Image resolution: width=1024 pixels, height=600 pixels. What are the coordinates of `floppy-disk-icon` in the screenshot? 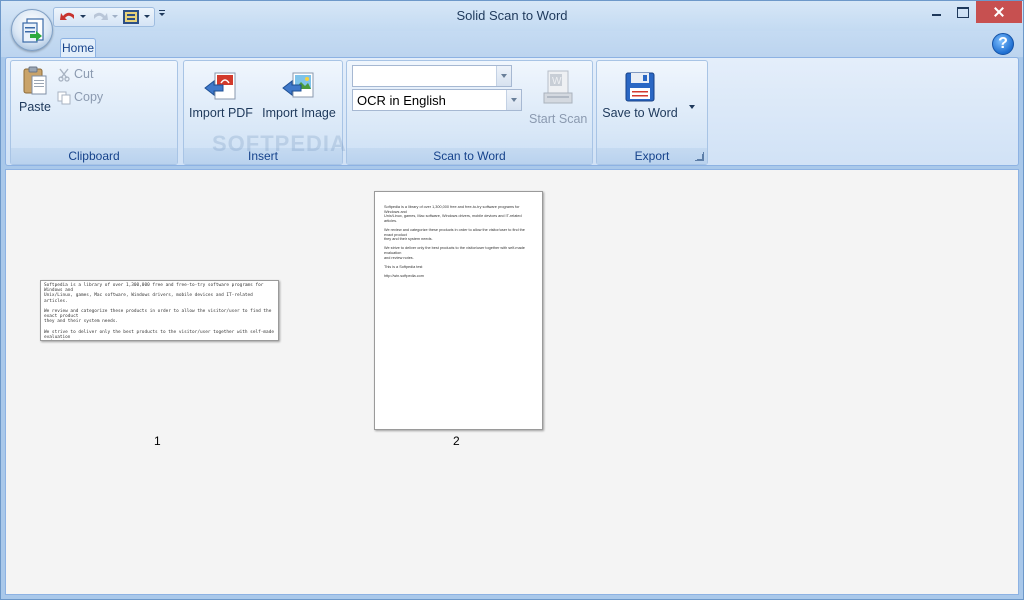 It's located at (640, 87).